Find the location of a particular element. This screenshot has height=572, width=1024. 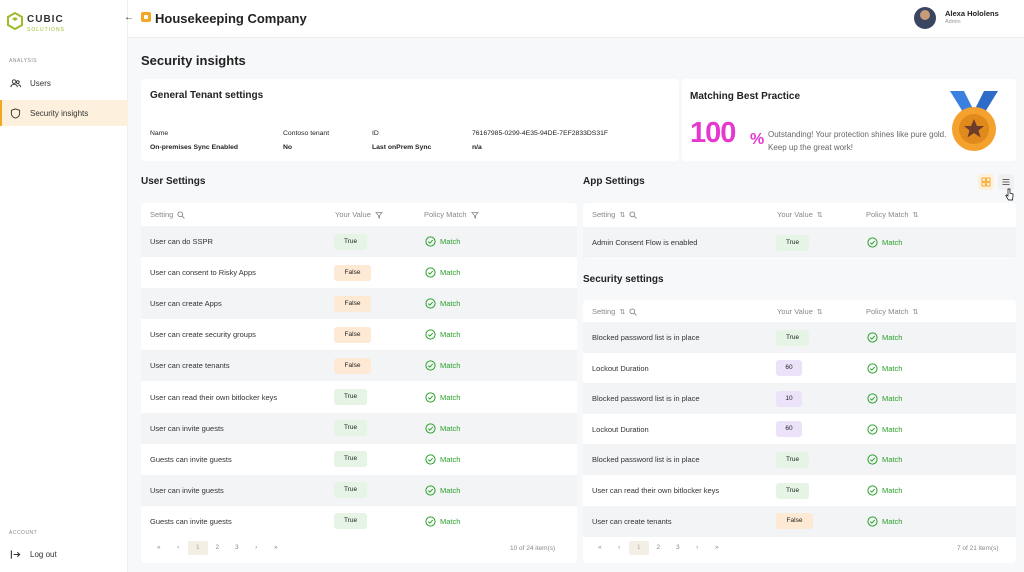

user-value-header: Your Value is located at coordinates (359, 214).